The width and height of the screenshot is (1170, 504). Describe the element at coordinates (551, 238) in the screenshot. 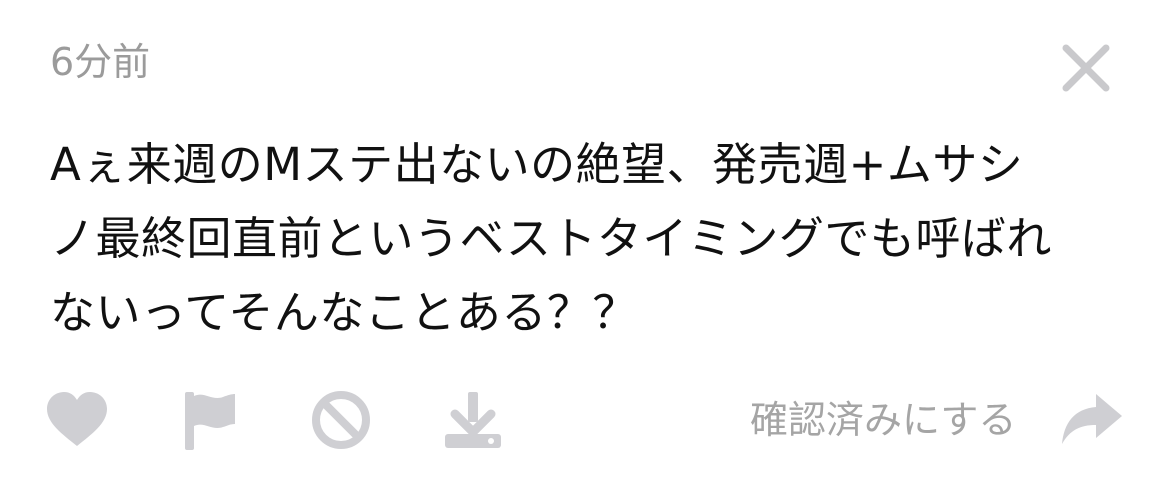

I see `post-body-line: ノ最終回直前というベストタイミングでも呼ばれ` at that location.